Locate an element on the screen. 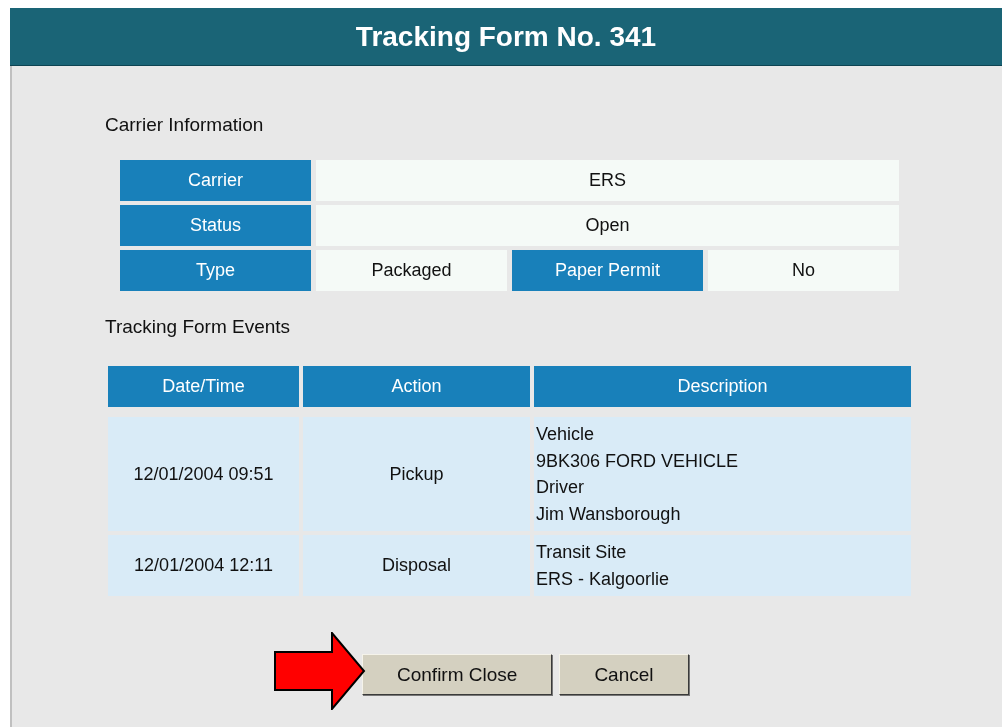 Image resolution: width=1002 pixels, height=727 pixels. confirm-button: Confirm Close is located at coordinates (457, 674).